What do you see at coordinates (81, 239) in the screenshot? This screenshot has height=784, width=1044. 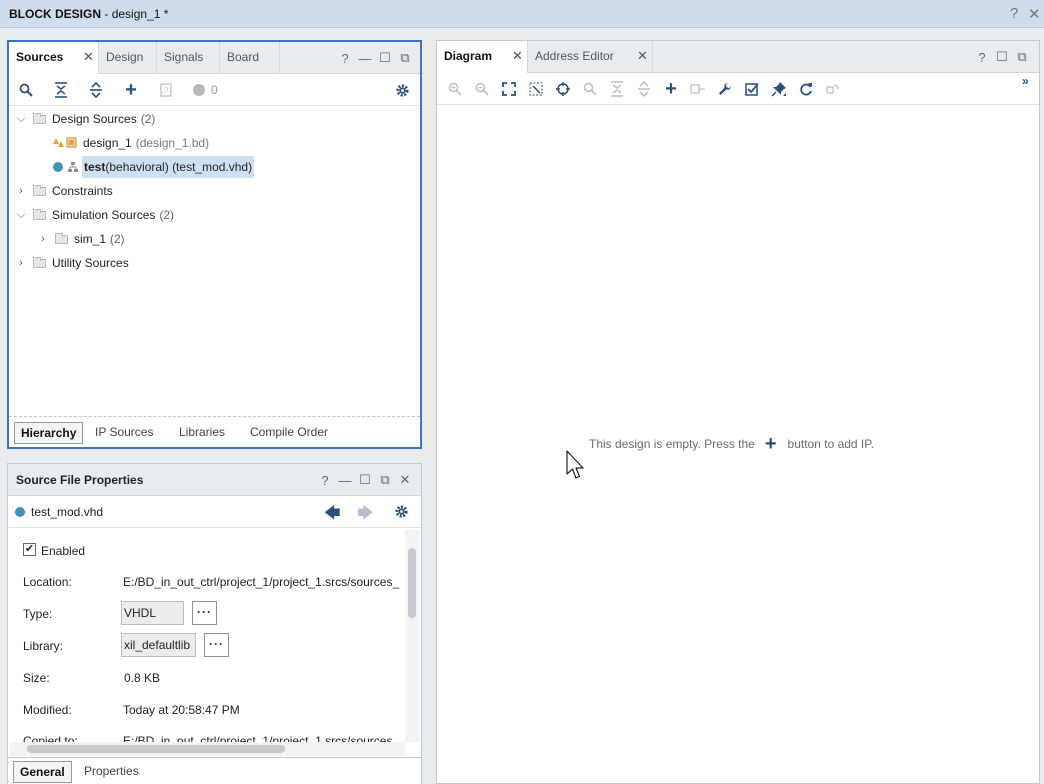 I see `tree-item-sim-1: › sim_1 (2)` at bounding box center [81, 239].